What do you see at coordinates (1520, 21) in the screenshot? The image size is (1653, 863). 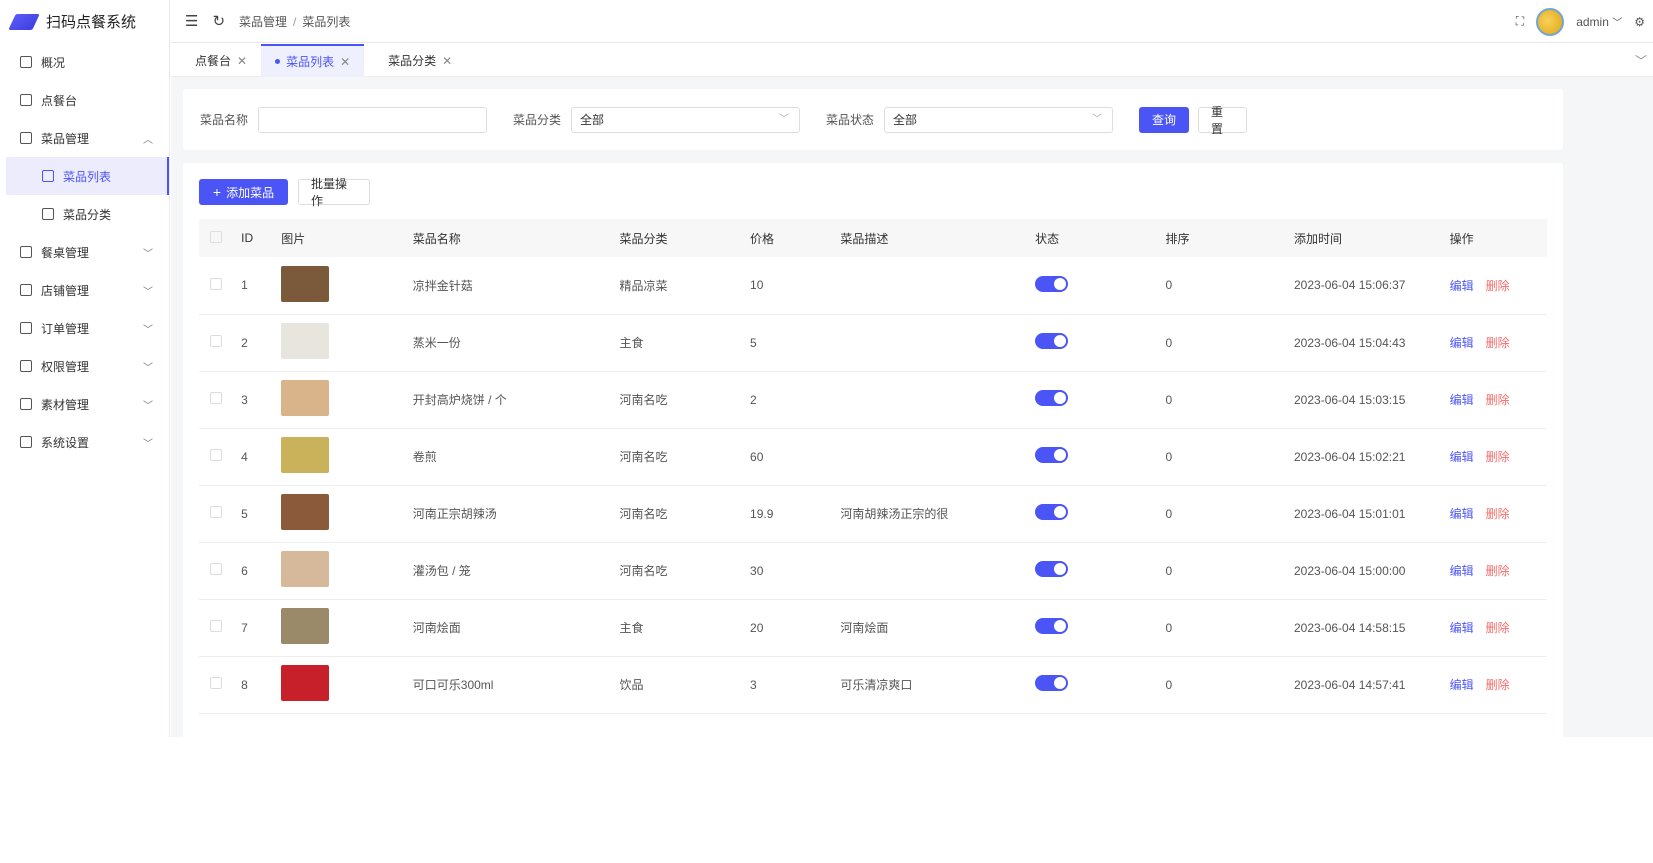 I see `fullscreen-icon: ⛶` at bounding box center [1520, 21].